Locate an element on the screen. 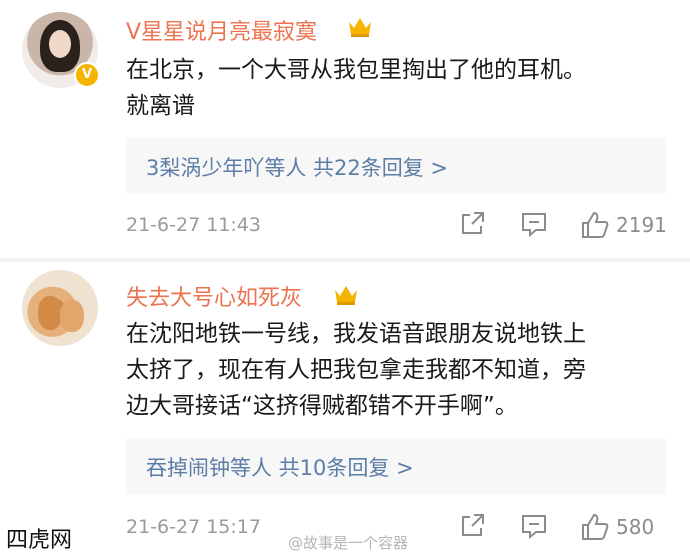 The height and width of the screenshot is (556, 690). comment-text-line: 在沈阳地铁一号线，我发语音跟朋友说地铁上 is located at coordinates (356, 334).